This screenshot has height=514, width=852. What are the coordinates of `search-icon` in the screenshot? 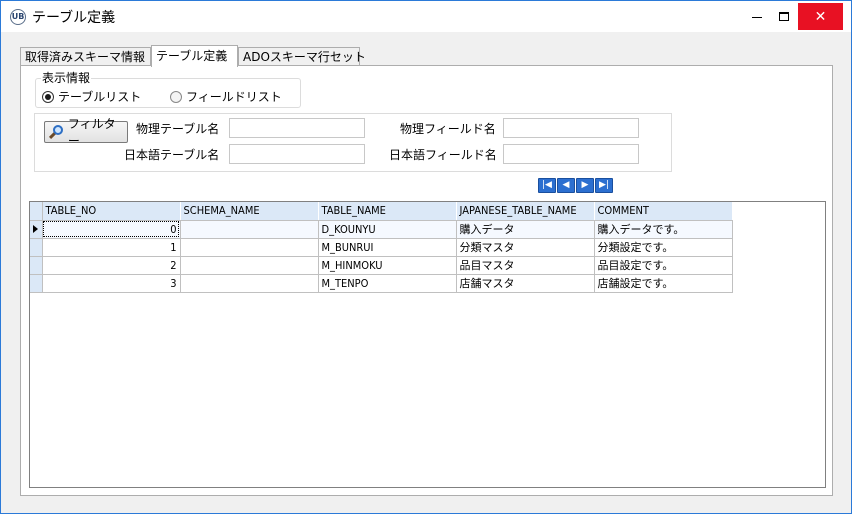 It's located at (57, 132).